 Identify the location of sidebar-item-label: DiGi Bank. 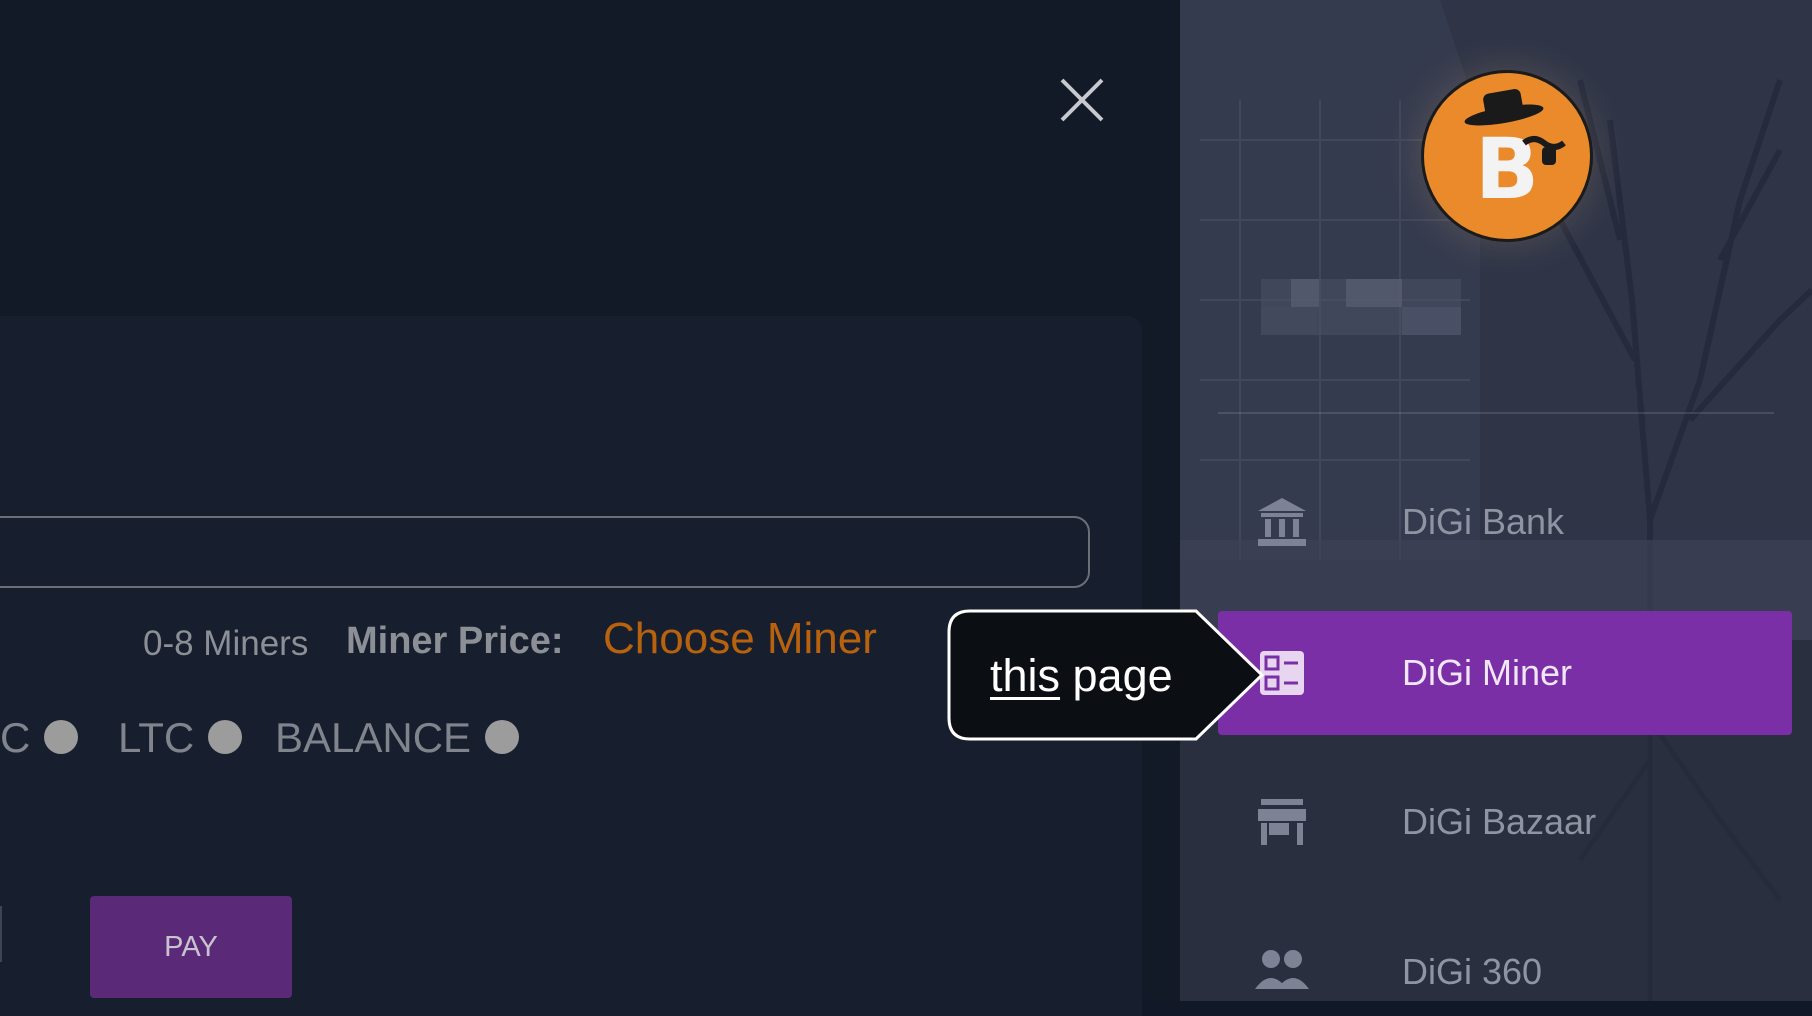
(1483, 521).